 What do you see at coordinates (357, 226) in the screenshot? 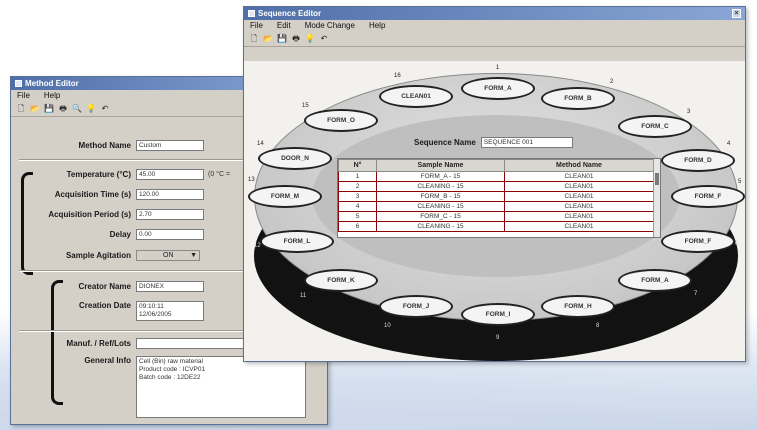
I see `row-number: 6` at bounding box center [357, 226].